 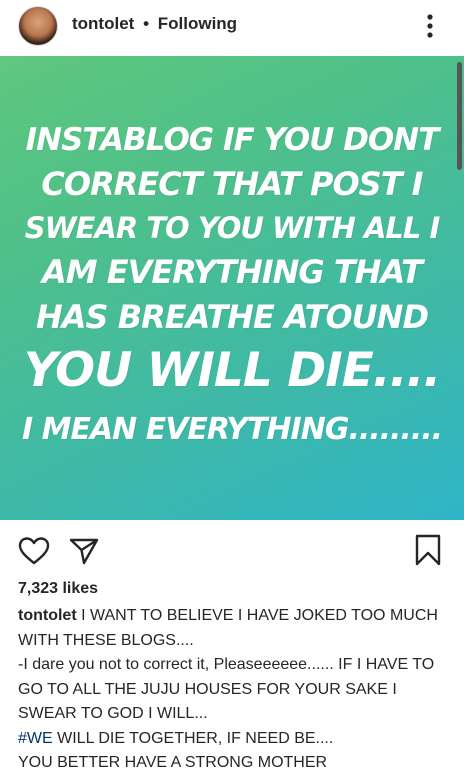 I want to click on caption-username: tontolet, so click(x=47, y=615).